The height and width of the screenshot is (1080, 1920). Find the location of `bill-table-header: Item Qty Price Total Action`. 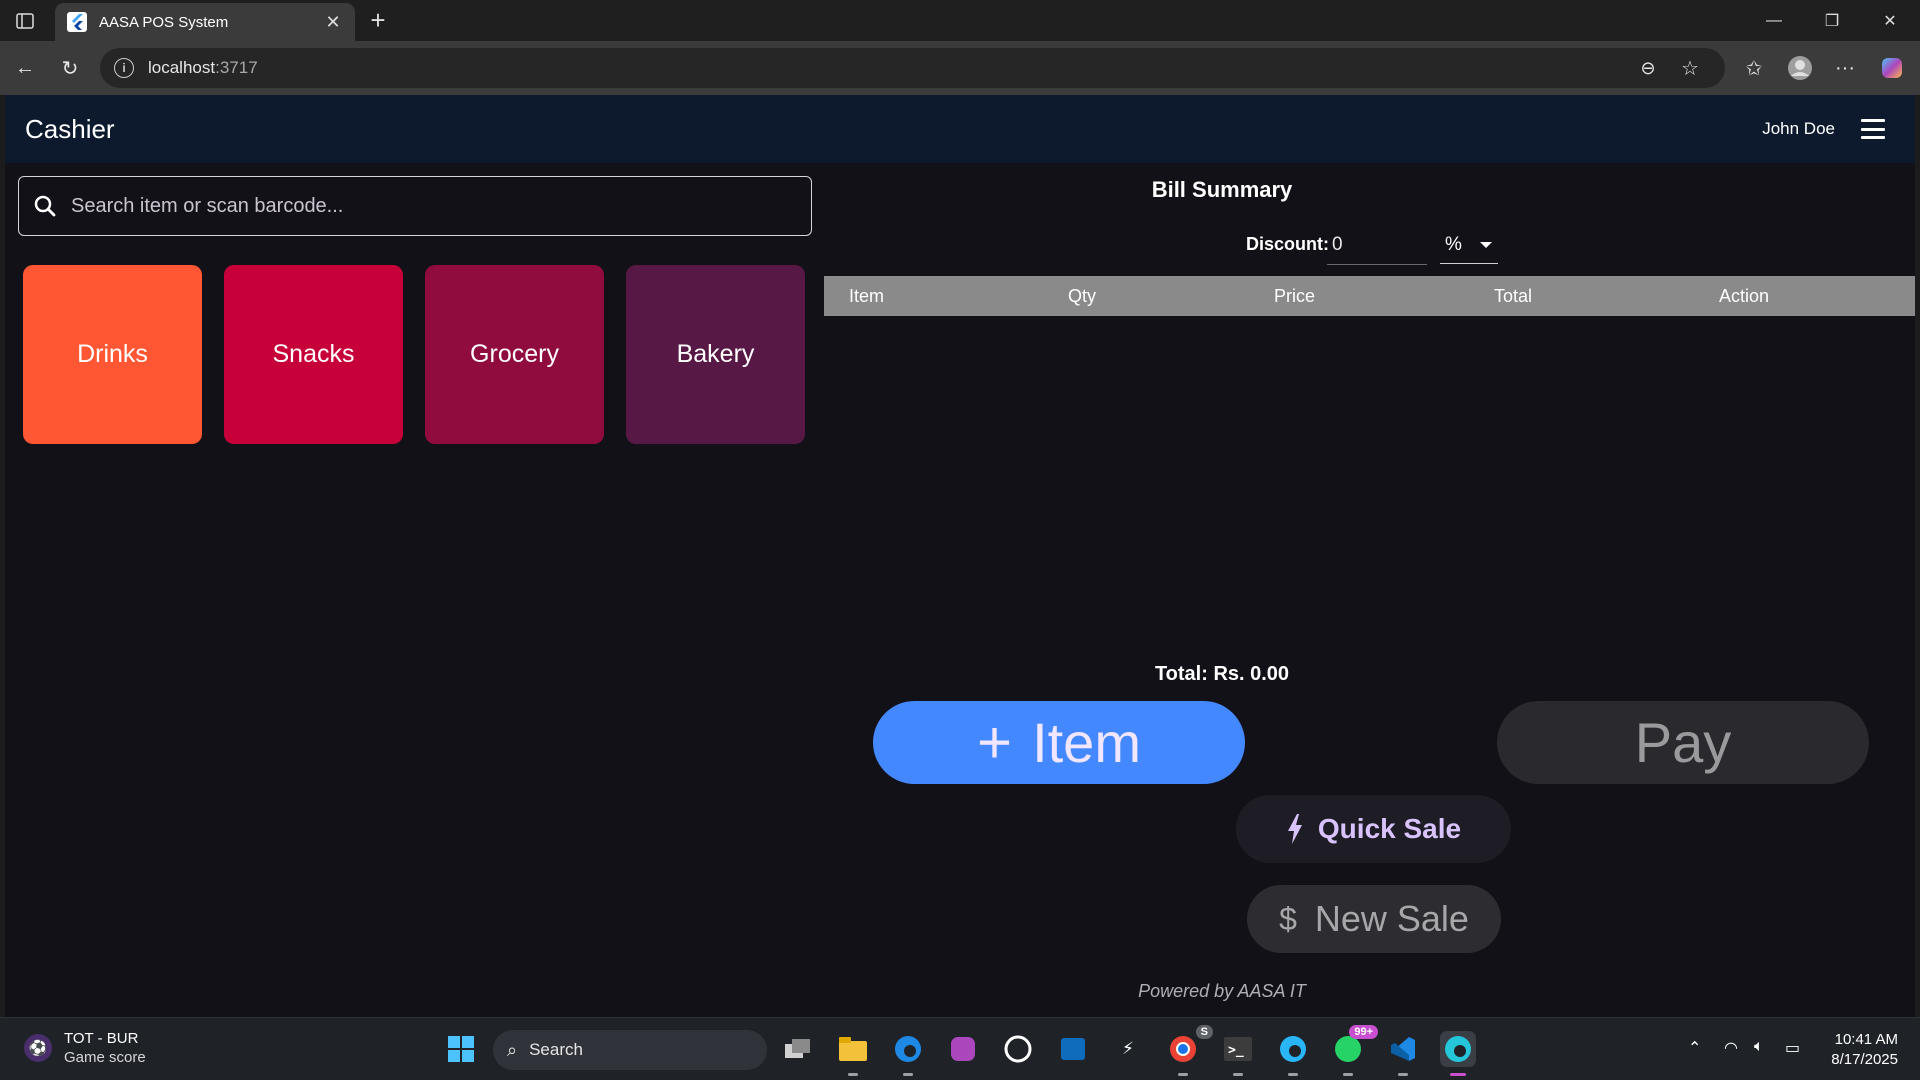

bill-table-header: Item Qty Price Total Action is located at coordinates (1369, 296).